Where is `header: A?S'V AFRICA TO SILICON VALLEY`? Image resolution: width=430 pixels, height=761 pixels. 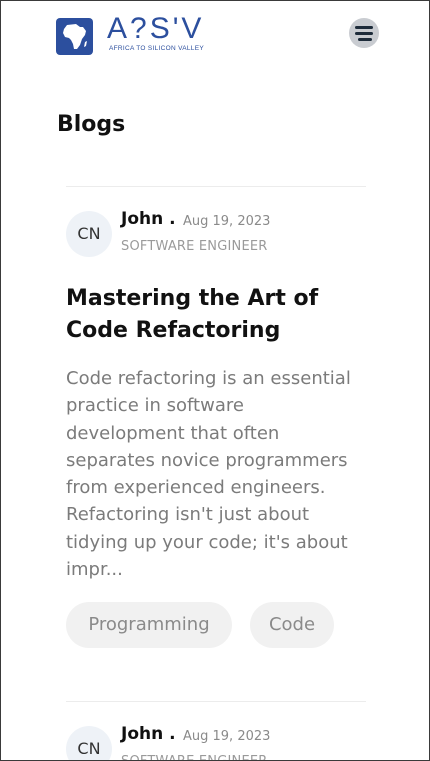
header: A?S'V AFRICA TO SILICON VALLEY is located at coordinates (215, 37).